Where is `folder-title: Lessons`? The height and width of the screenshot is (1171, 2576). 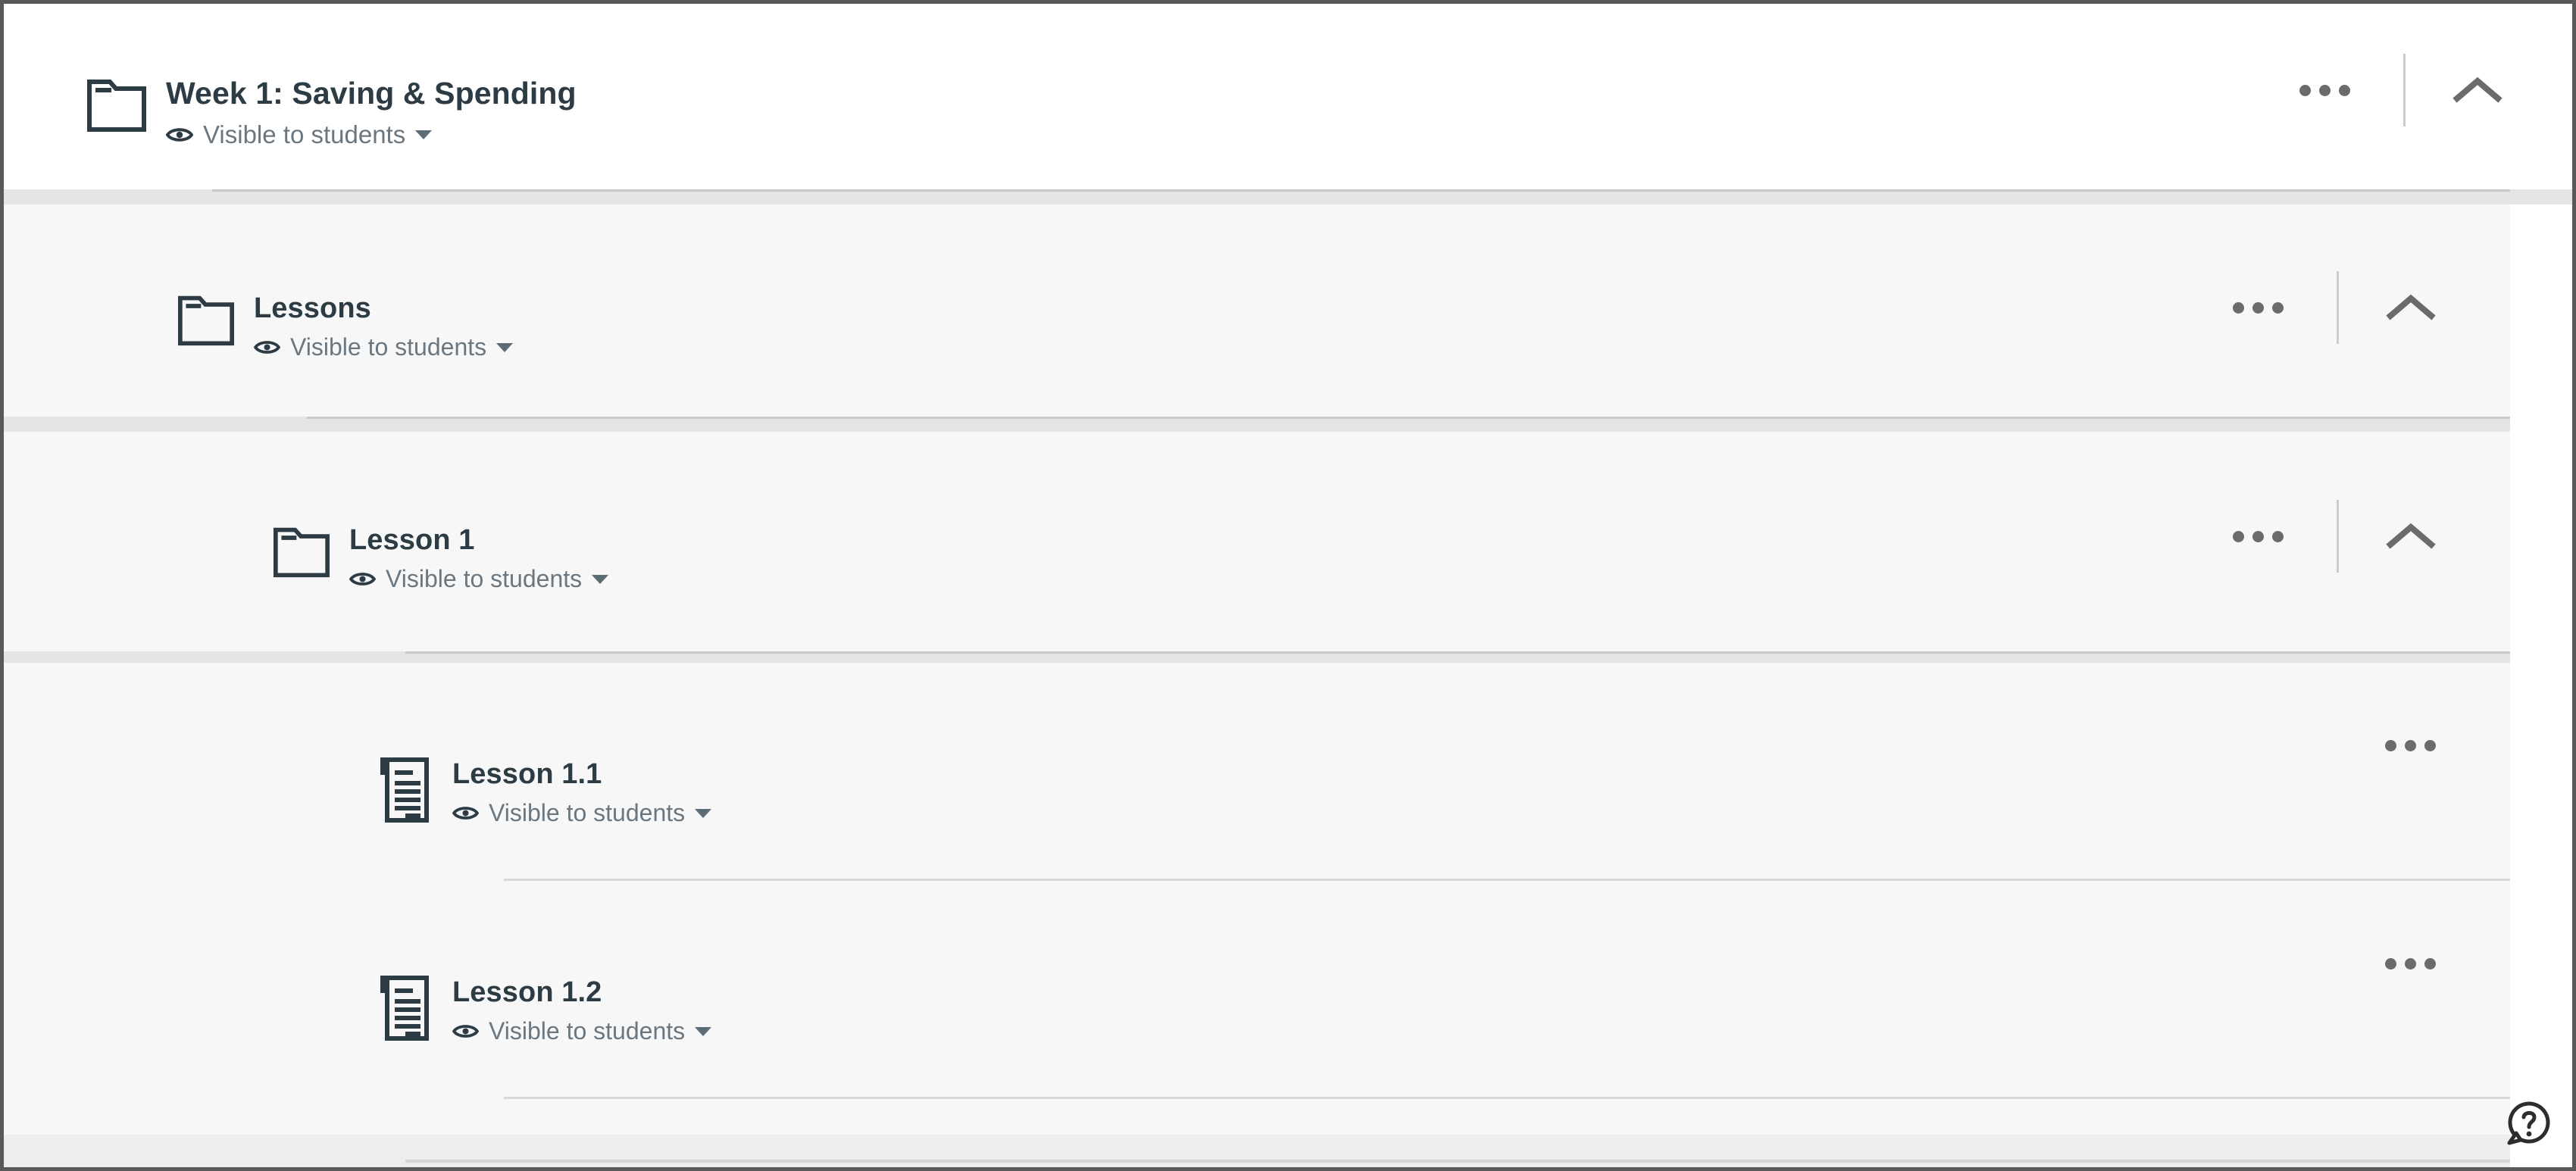
folder-title: Lessons is located at coordinates (312, 308).